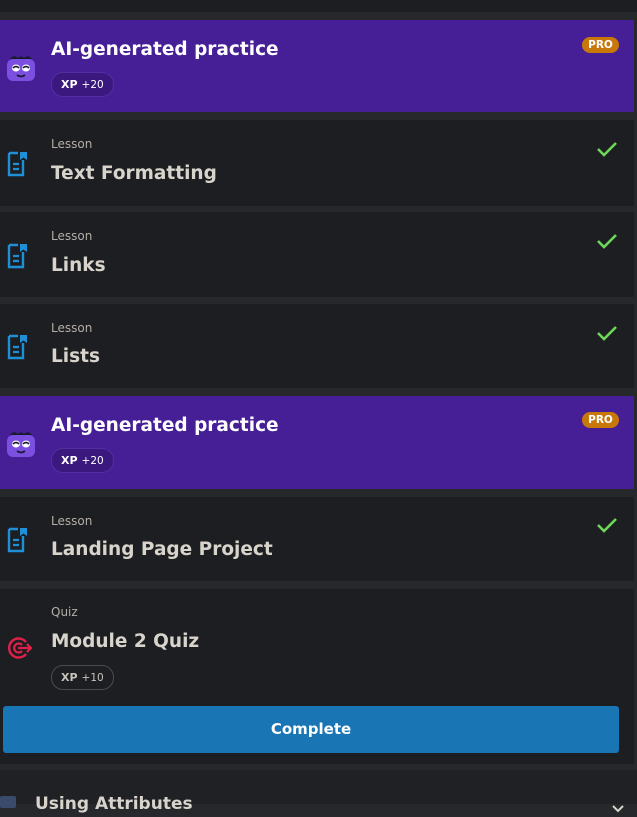  Describe the element at coordinates (318, 792) in the screenshot. I see `next-section-header: Using Attributes` at that location.